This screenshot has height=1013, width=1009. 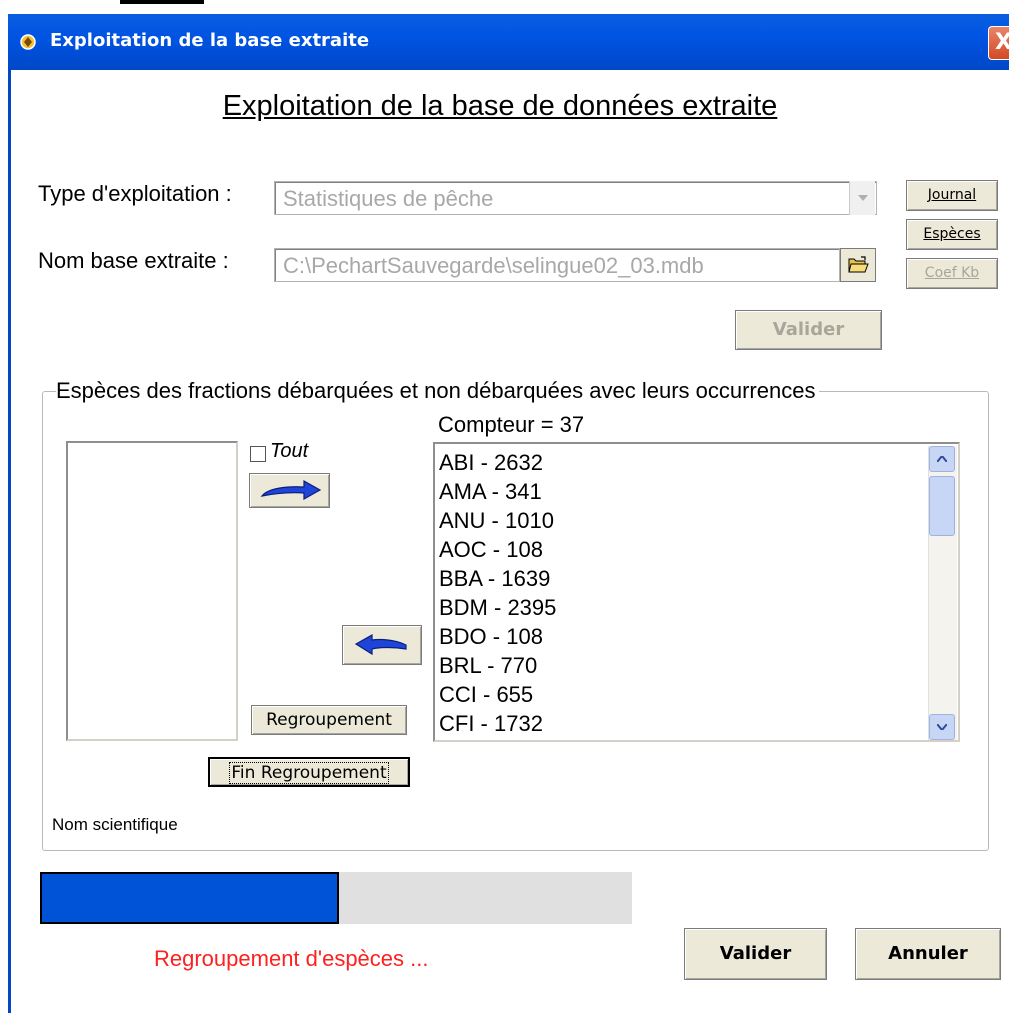 What do you see at coordinates (497, 665) in the screenshot?
I see `species-item: BRL - 770` at bounding box center [497, 665].